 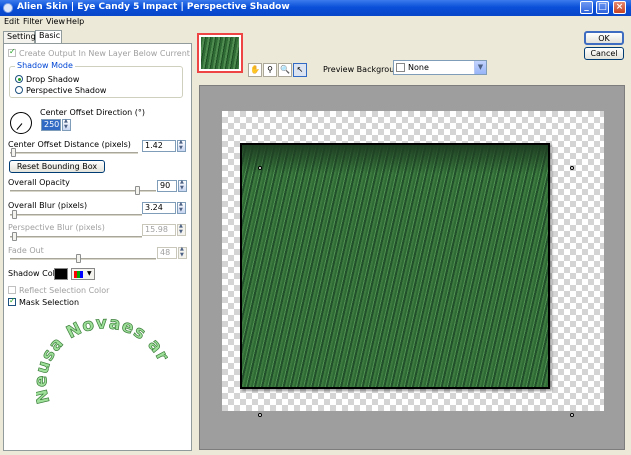 I want to click on palette-grid-icon, so click(x=78, y=274).